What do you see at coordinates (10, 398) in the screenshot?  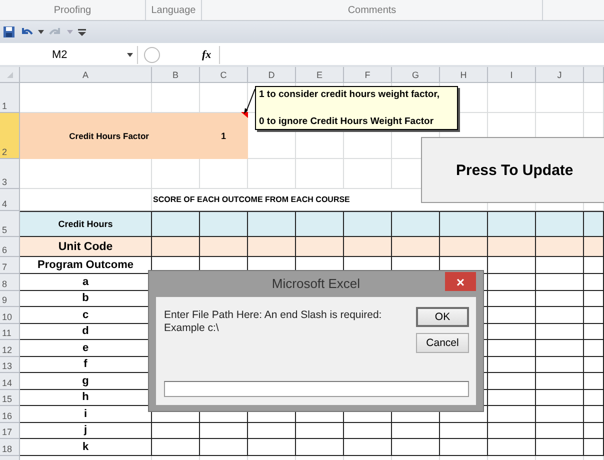 I see `row-header: 15` at bounding box center [10, 398].